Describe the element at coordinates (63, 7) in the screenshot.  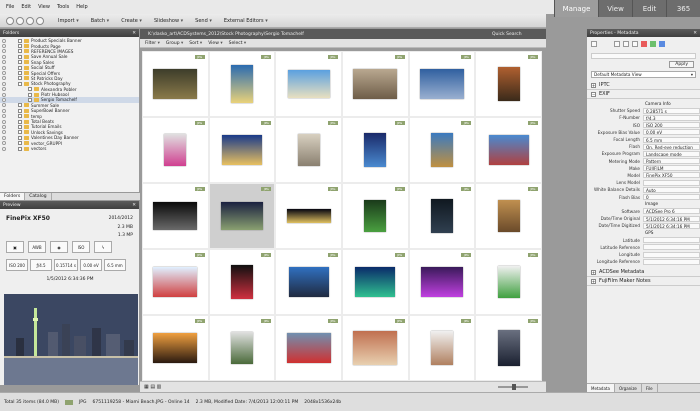
I see `menu-tools: Tools` at that location.